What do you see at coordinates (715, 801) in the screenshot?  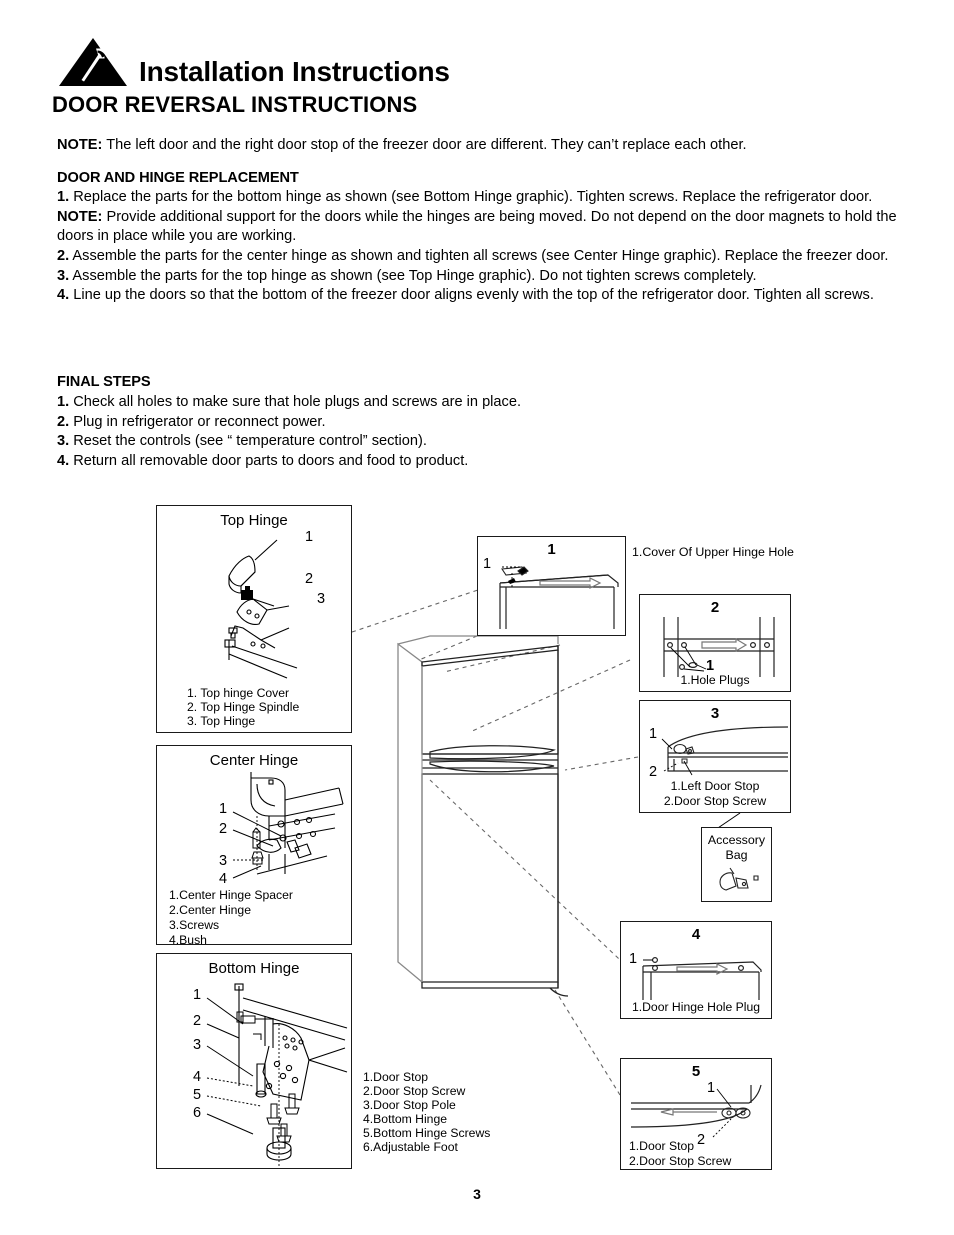 I see `detail-3-legend-2: 2.Door Stop Screw` at bounding box center [715, 801].